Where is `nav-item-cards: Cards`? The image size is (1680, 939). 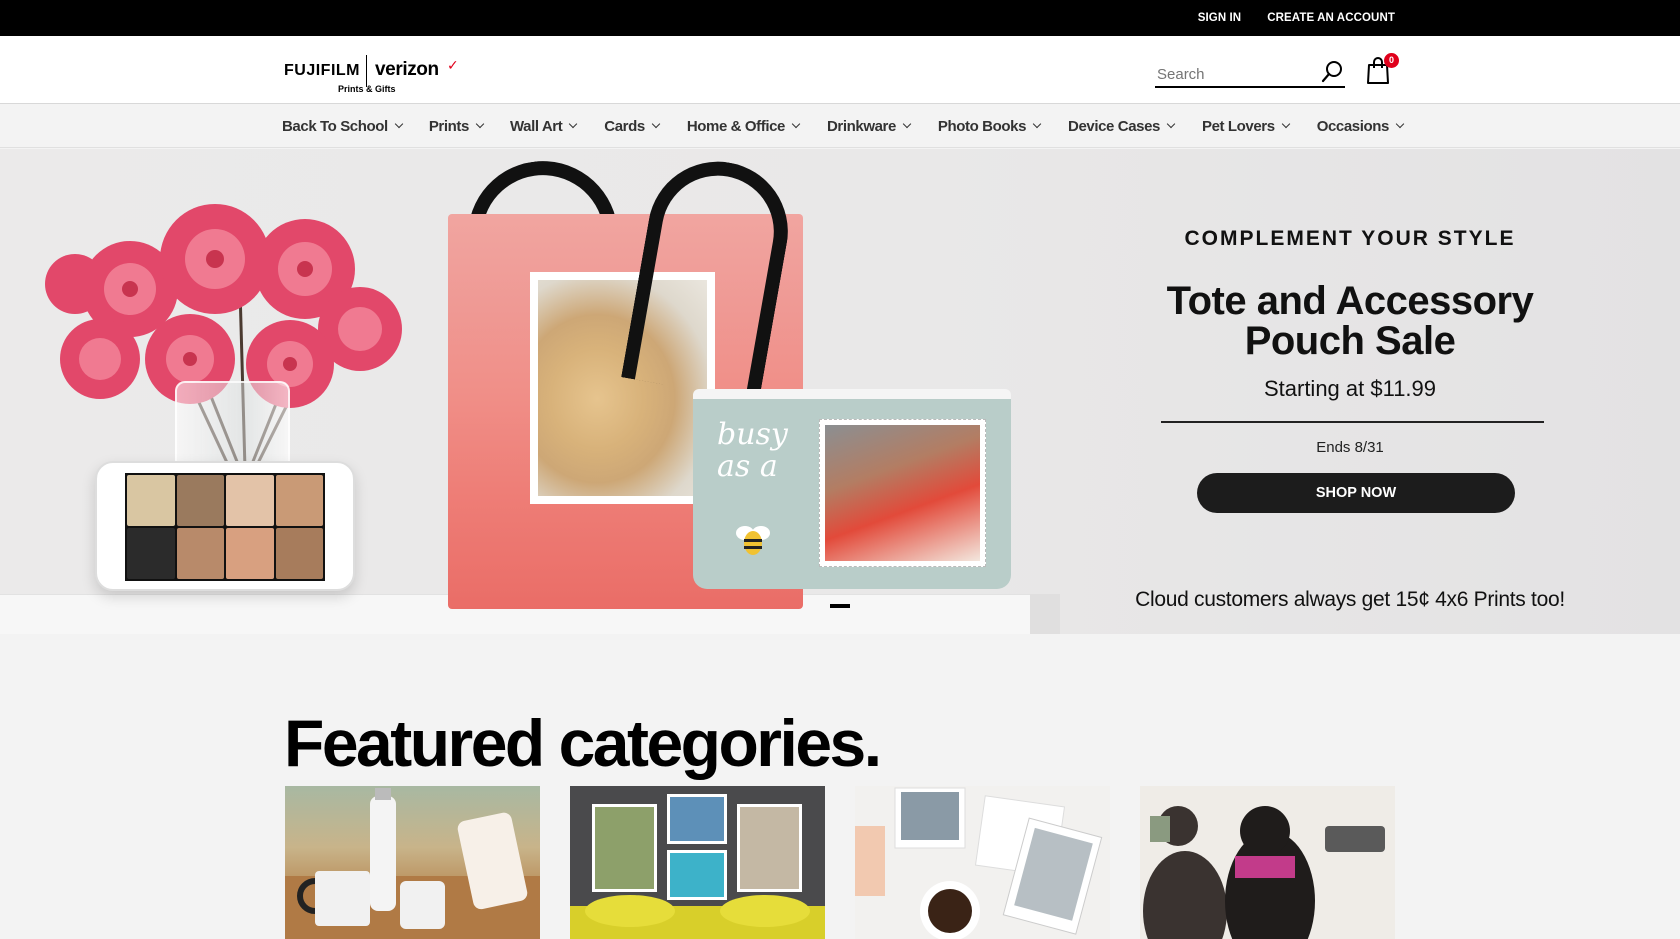
nav-item-cards: Cards is located at coordinates (632, 126).